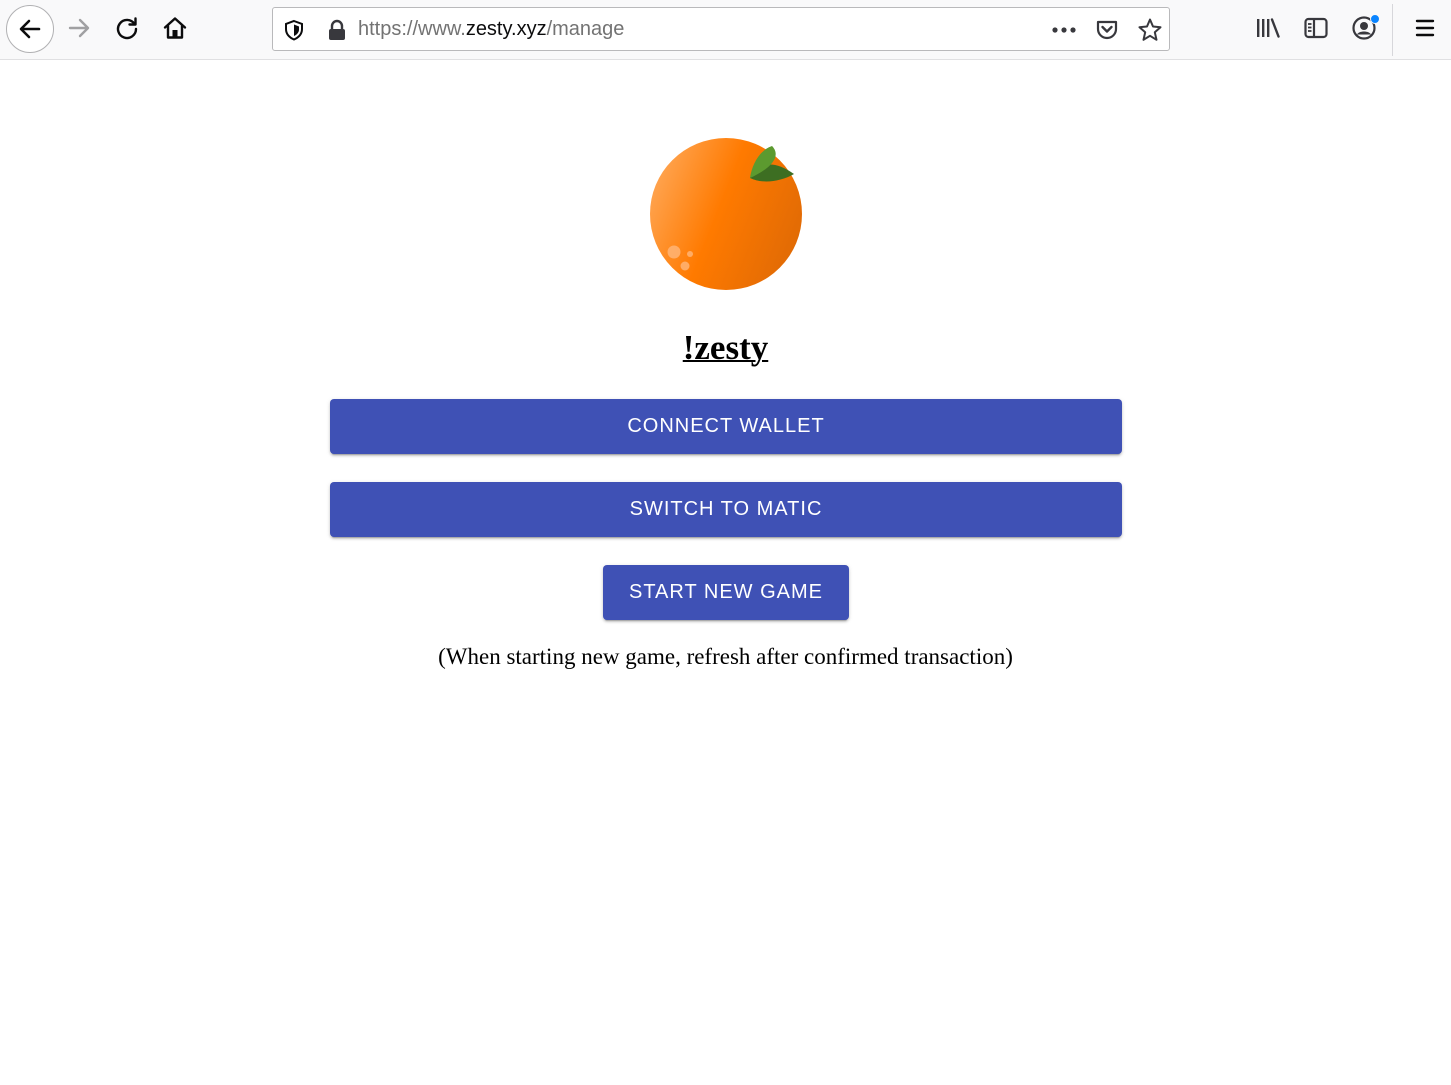  I want to click on url-bar: https://www.zesty.xyz/manage, so click(721, 29).